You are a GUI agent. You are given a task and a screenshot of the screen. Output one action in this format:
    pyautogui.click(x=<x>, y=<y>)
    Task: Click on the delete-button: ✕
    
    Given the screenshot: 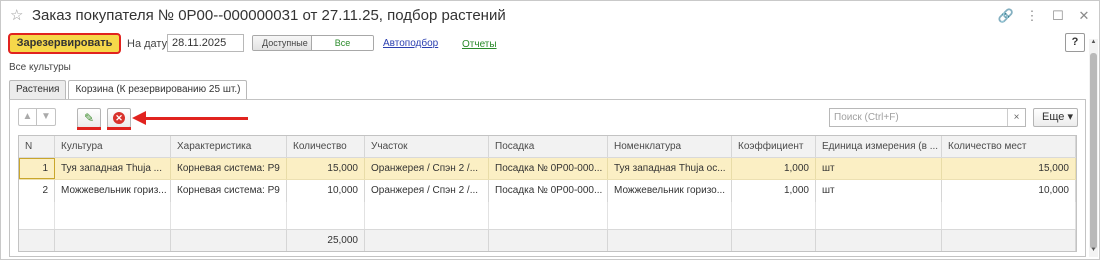 What is the action you would take?
    pyautogui.click(x=119, y=118)
    